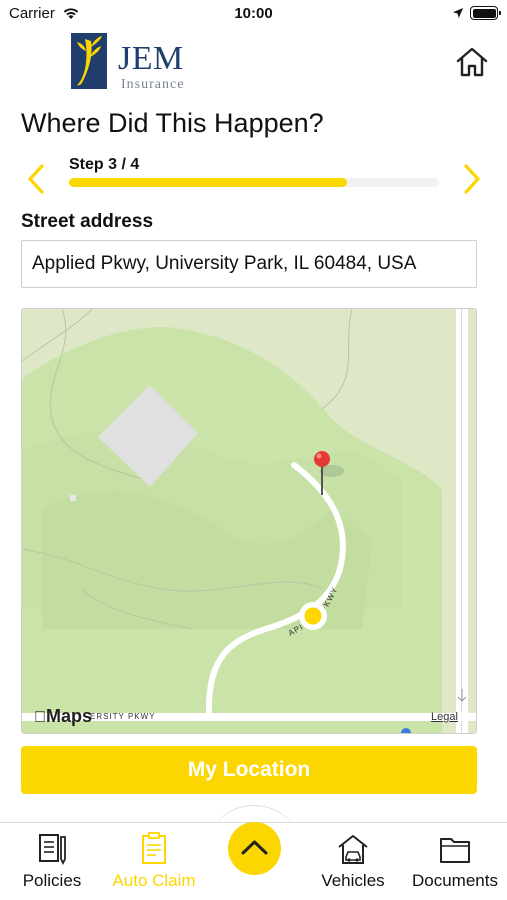 The image size is (507, 900). I want to click on street-address-label: Street address, so click(87, 221).